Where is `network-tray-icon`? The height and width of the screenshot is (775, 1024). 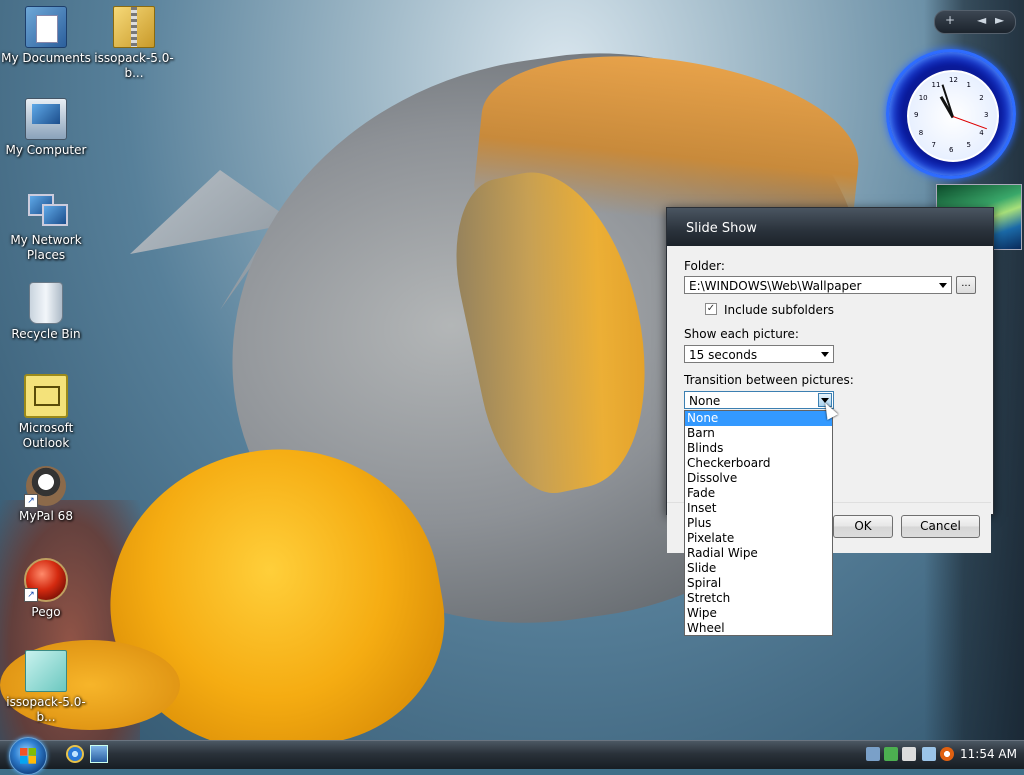
network-tray-icon is located at coordinates (873, 754).